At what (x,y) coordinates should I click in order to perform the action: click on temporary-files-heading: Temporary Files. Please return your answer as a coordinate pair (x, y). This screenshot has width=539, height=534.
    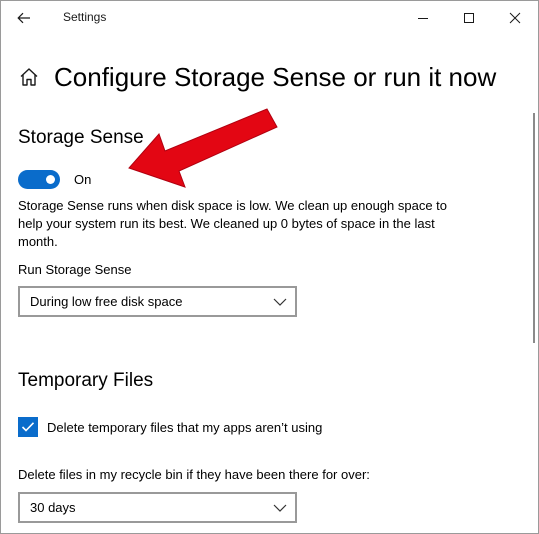
    Looking at the image, I should click on (86, 380).